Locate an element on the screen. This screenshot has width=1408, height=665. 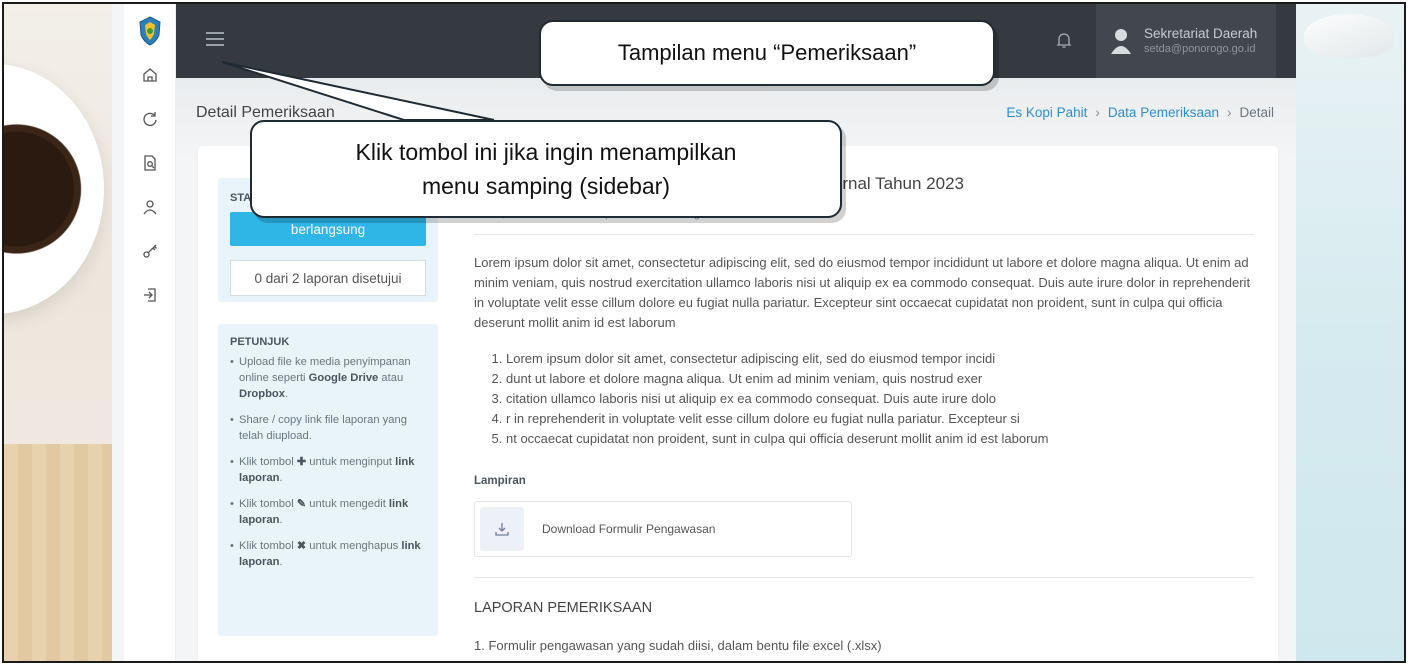
approval-count: 0 dari 2 laporan disetujui is located at coordinates (328, 278).